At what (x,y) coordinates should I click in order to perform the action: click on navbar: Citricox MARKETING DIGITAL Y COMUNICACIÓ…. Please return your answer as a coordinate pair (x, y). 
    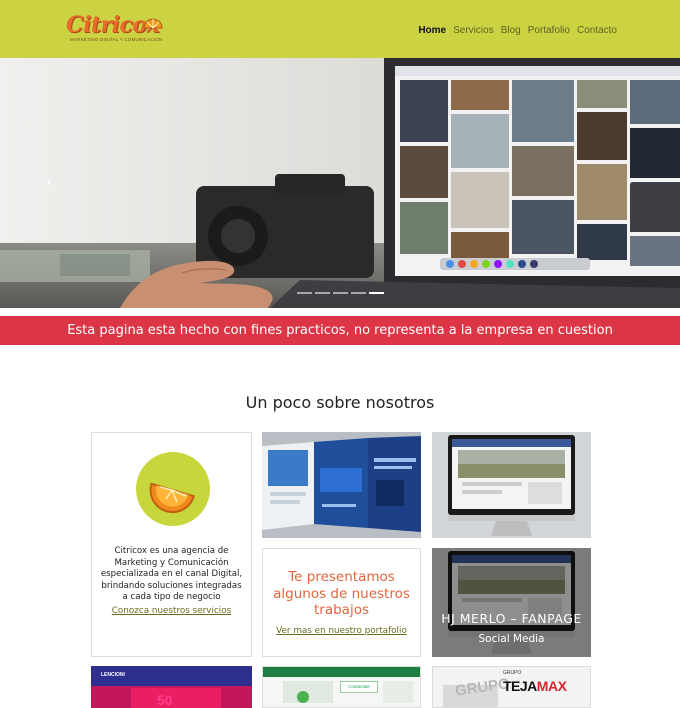
    Looking at the image, I should click on (340, 29).